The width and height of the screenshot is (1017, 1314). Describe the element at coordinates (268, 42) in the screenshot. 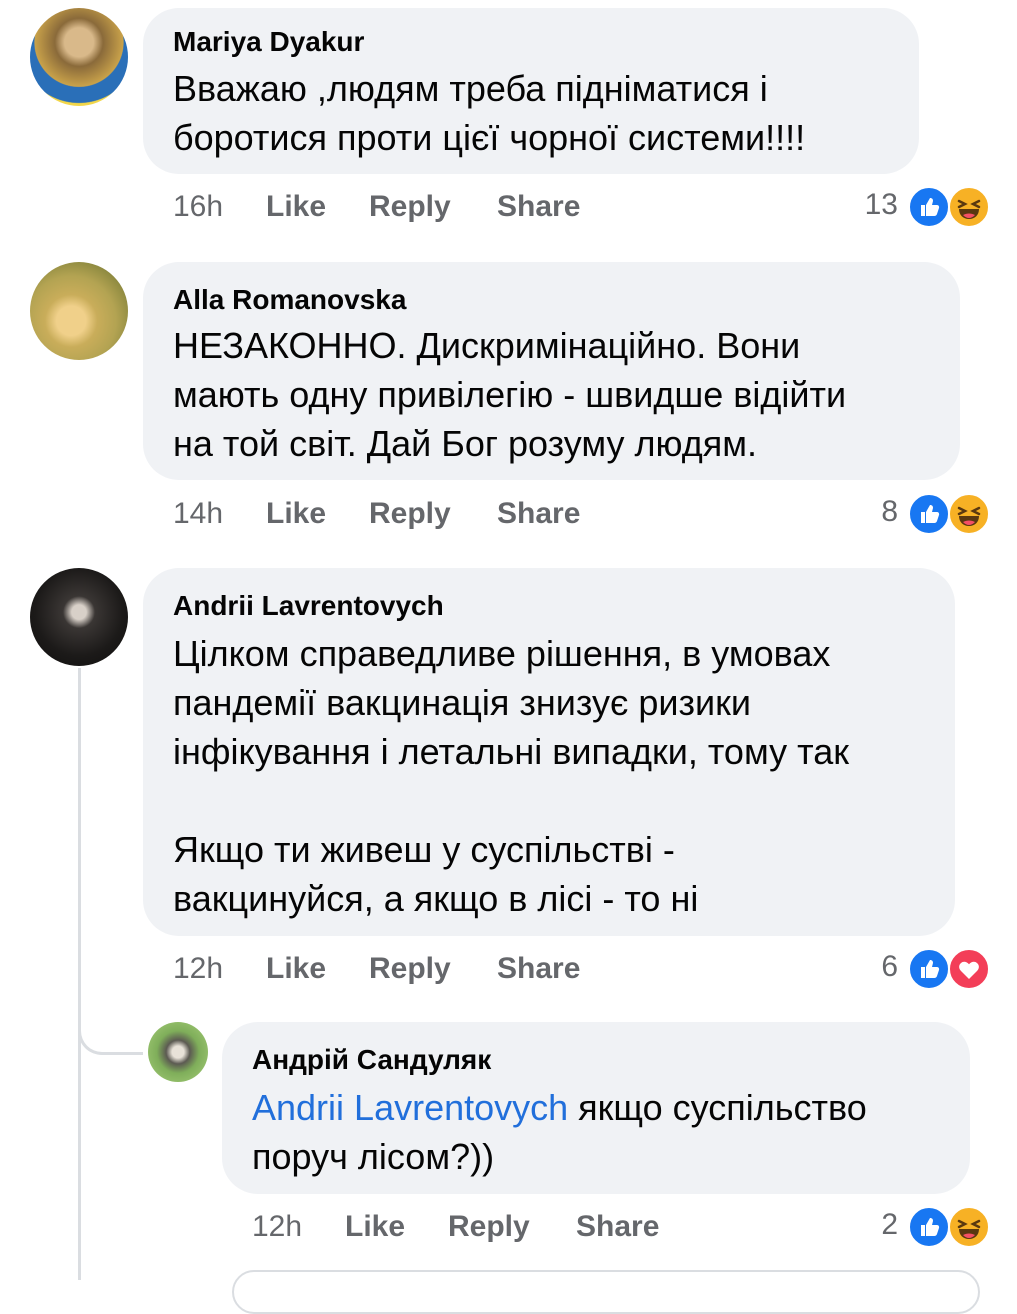

I see `comment-author: Mariya Dyakur` at that location.